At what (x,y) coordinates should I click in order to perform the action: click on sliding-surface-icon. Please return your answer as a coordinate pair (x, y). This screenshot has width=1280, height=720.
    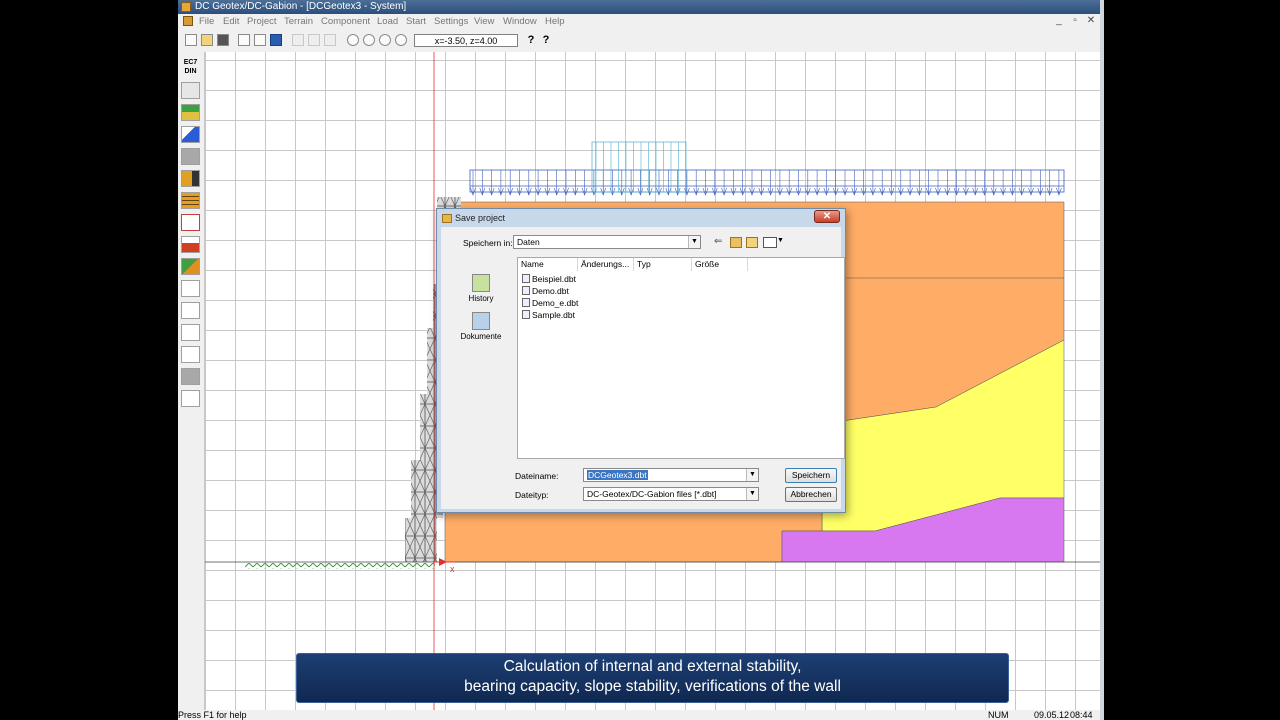
    Looking at the image, I should click on (190, 310).